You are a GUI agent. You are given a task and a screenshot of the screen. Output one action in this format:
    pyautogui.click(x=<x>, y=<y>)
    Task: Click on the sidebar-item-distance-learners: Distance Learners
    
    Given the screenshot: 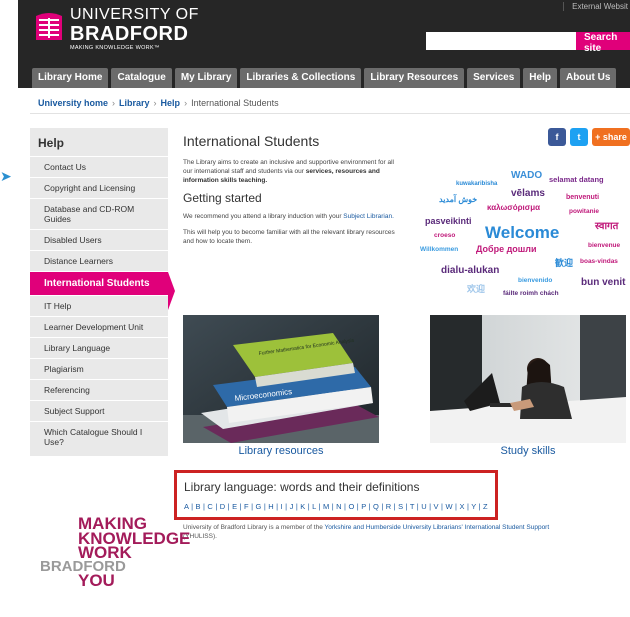 What is the action you would take?
    pyautogui.click(x=99, y=260)
    